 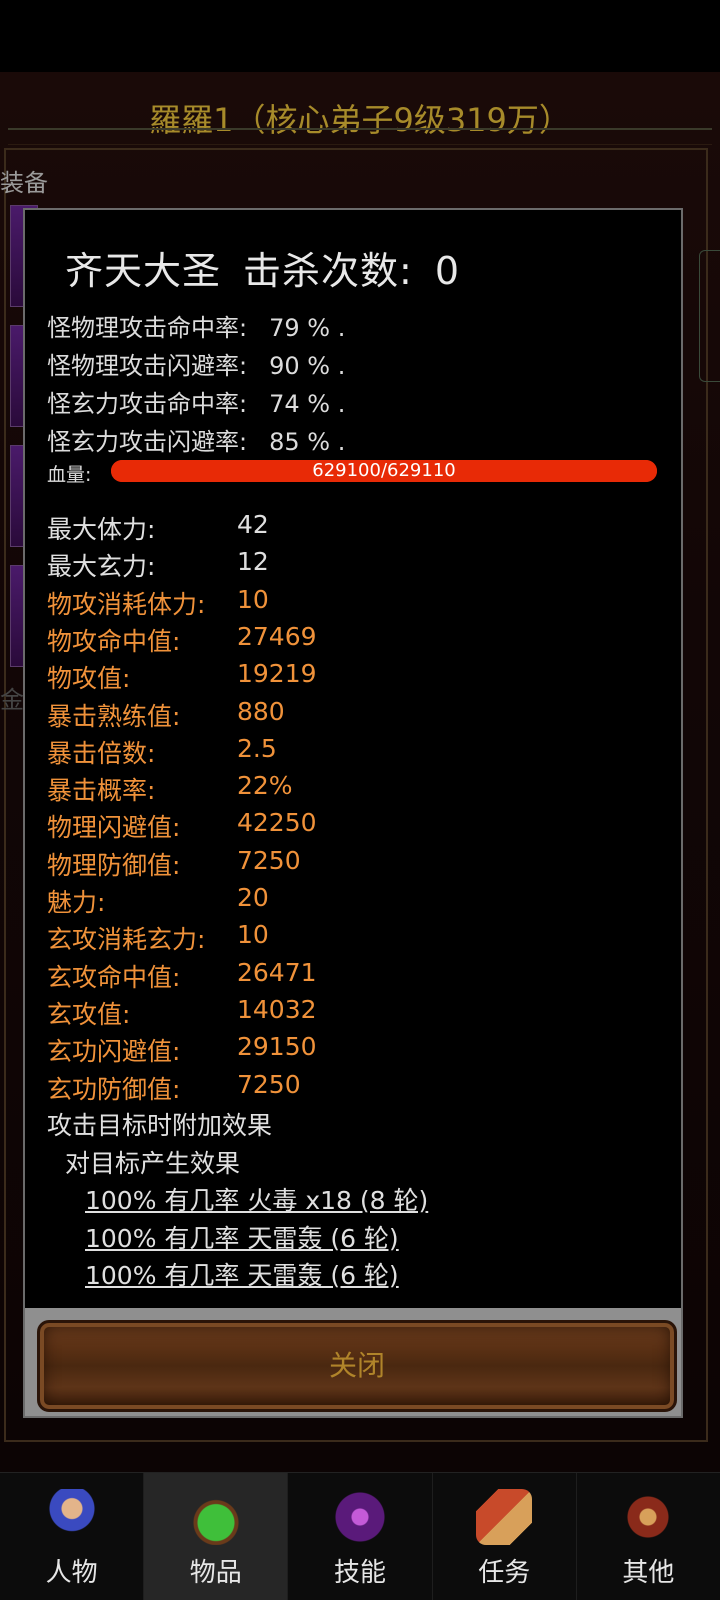 What do you see at coordinates (277, 674) in the screenshot?
I see `attribute-value: 19219` at bounding box center [277, 674].